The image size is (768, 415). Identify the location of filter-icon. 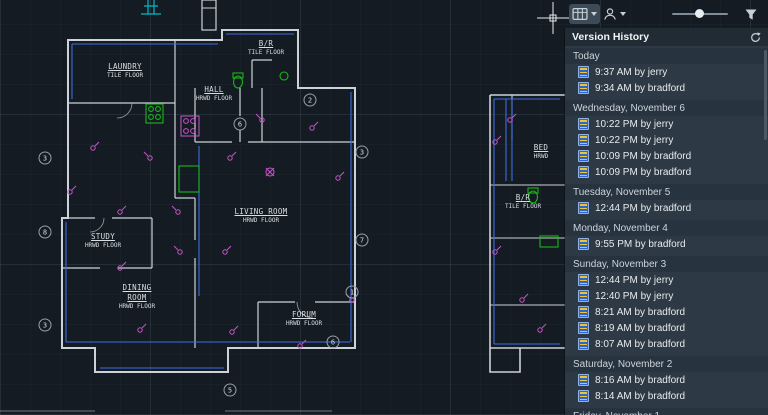
(751, 14).